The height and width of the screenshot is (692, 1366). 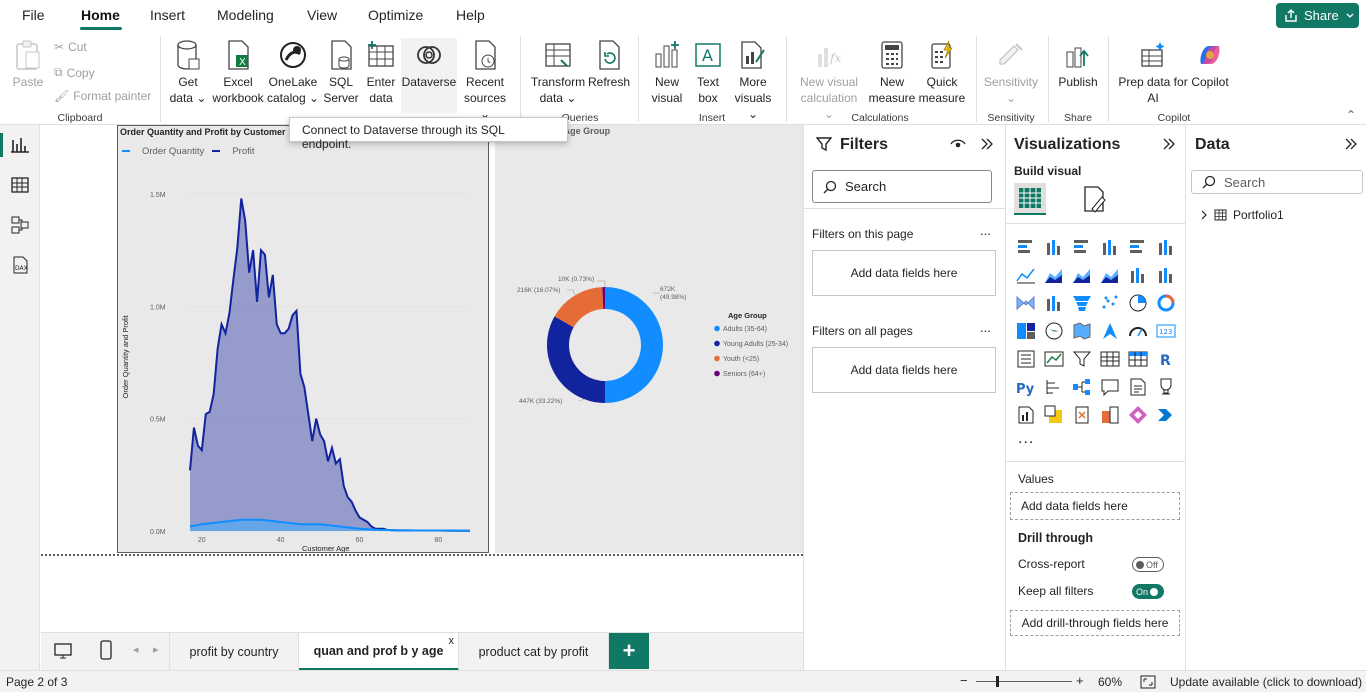 I want to click on sql-server-button: SQL Server, so click(x=341, y=72).